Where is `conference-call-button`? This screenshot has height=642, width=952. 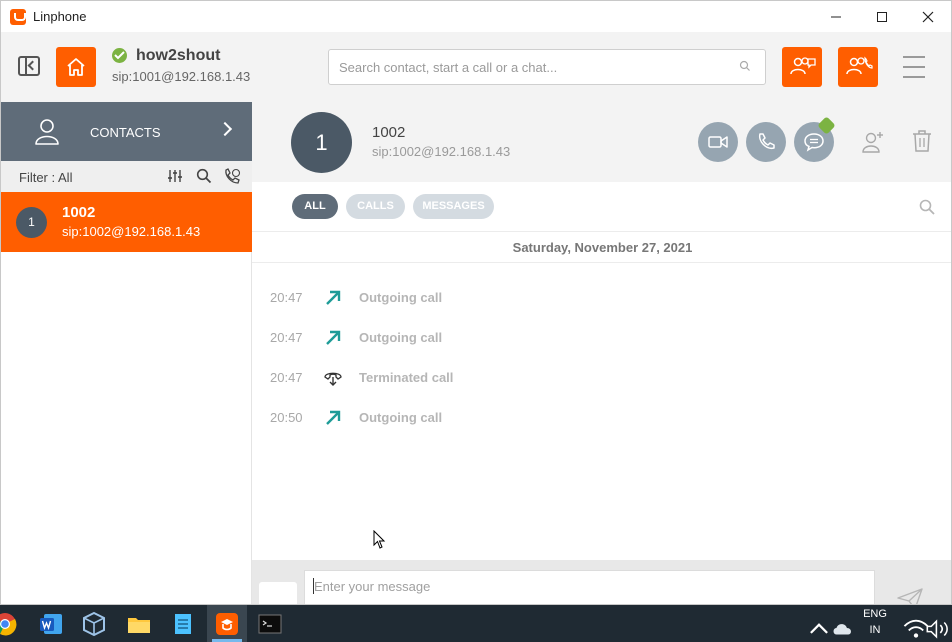 conference-call-button is located at coordinates (858, 67).